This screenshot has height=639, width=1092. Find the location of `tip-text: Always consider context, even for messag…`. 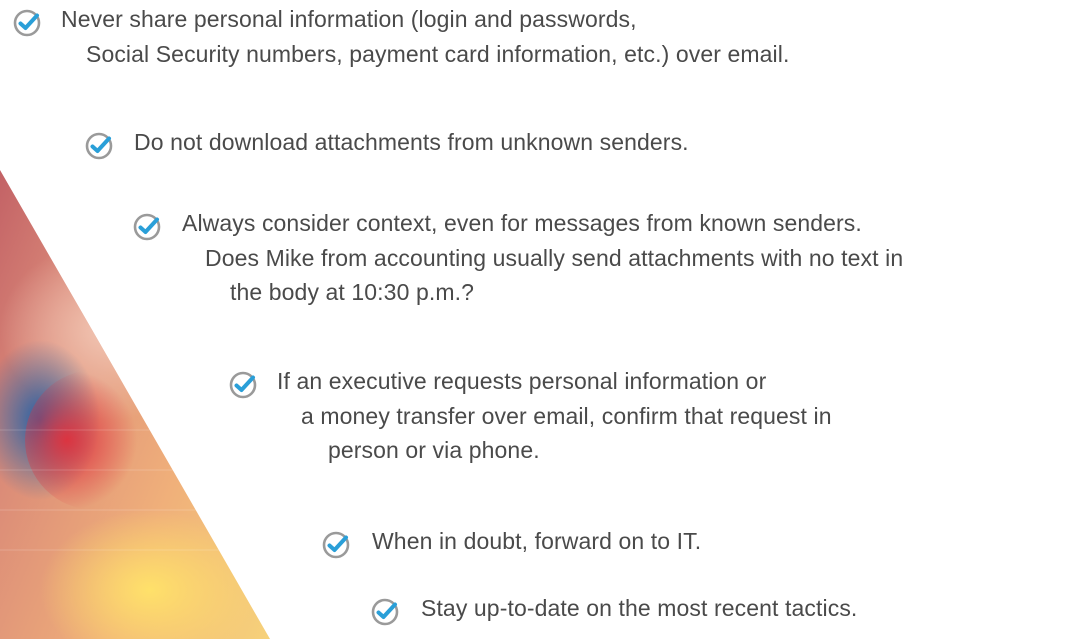

tip-text: Always consider context, even for messag… is located at coordinates (522, 223).